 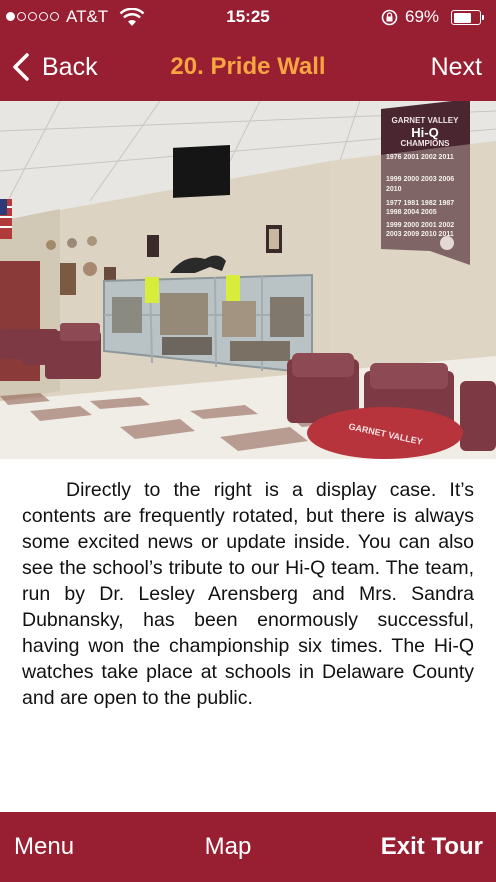 What do you see at coordinates (426, 120) in the screenshot?
I see `svg-text: GARNET VALLEY` at bounding box center [426, 120].